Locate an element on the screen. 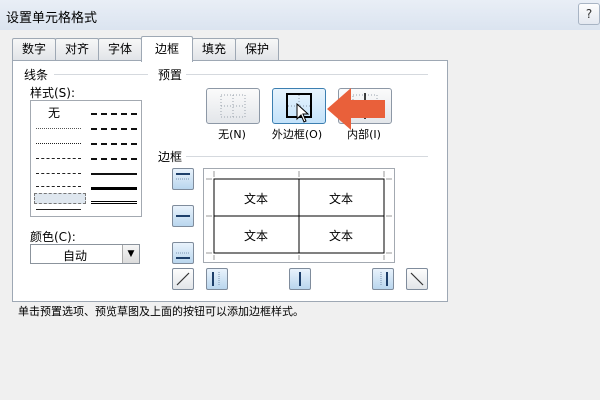 This screenshot has height=400, width=600. chevron-down-icon: ▼ is located at coordinates (130, 254).